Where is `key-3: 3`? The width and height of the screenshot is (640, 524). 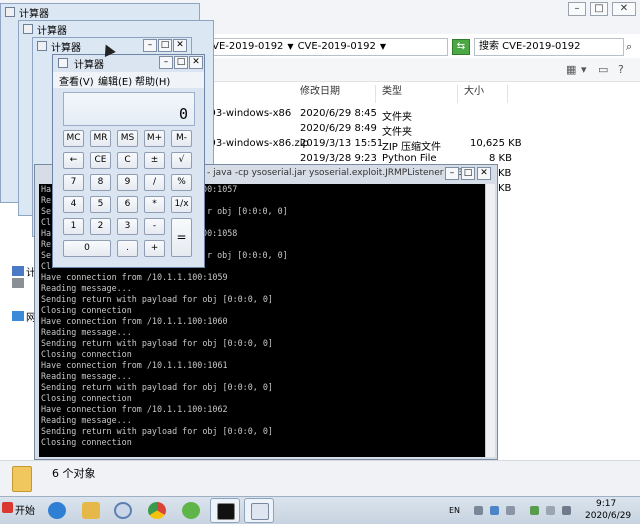 key-3: 3 is located at coordinates (127, 226).